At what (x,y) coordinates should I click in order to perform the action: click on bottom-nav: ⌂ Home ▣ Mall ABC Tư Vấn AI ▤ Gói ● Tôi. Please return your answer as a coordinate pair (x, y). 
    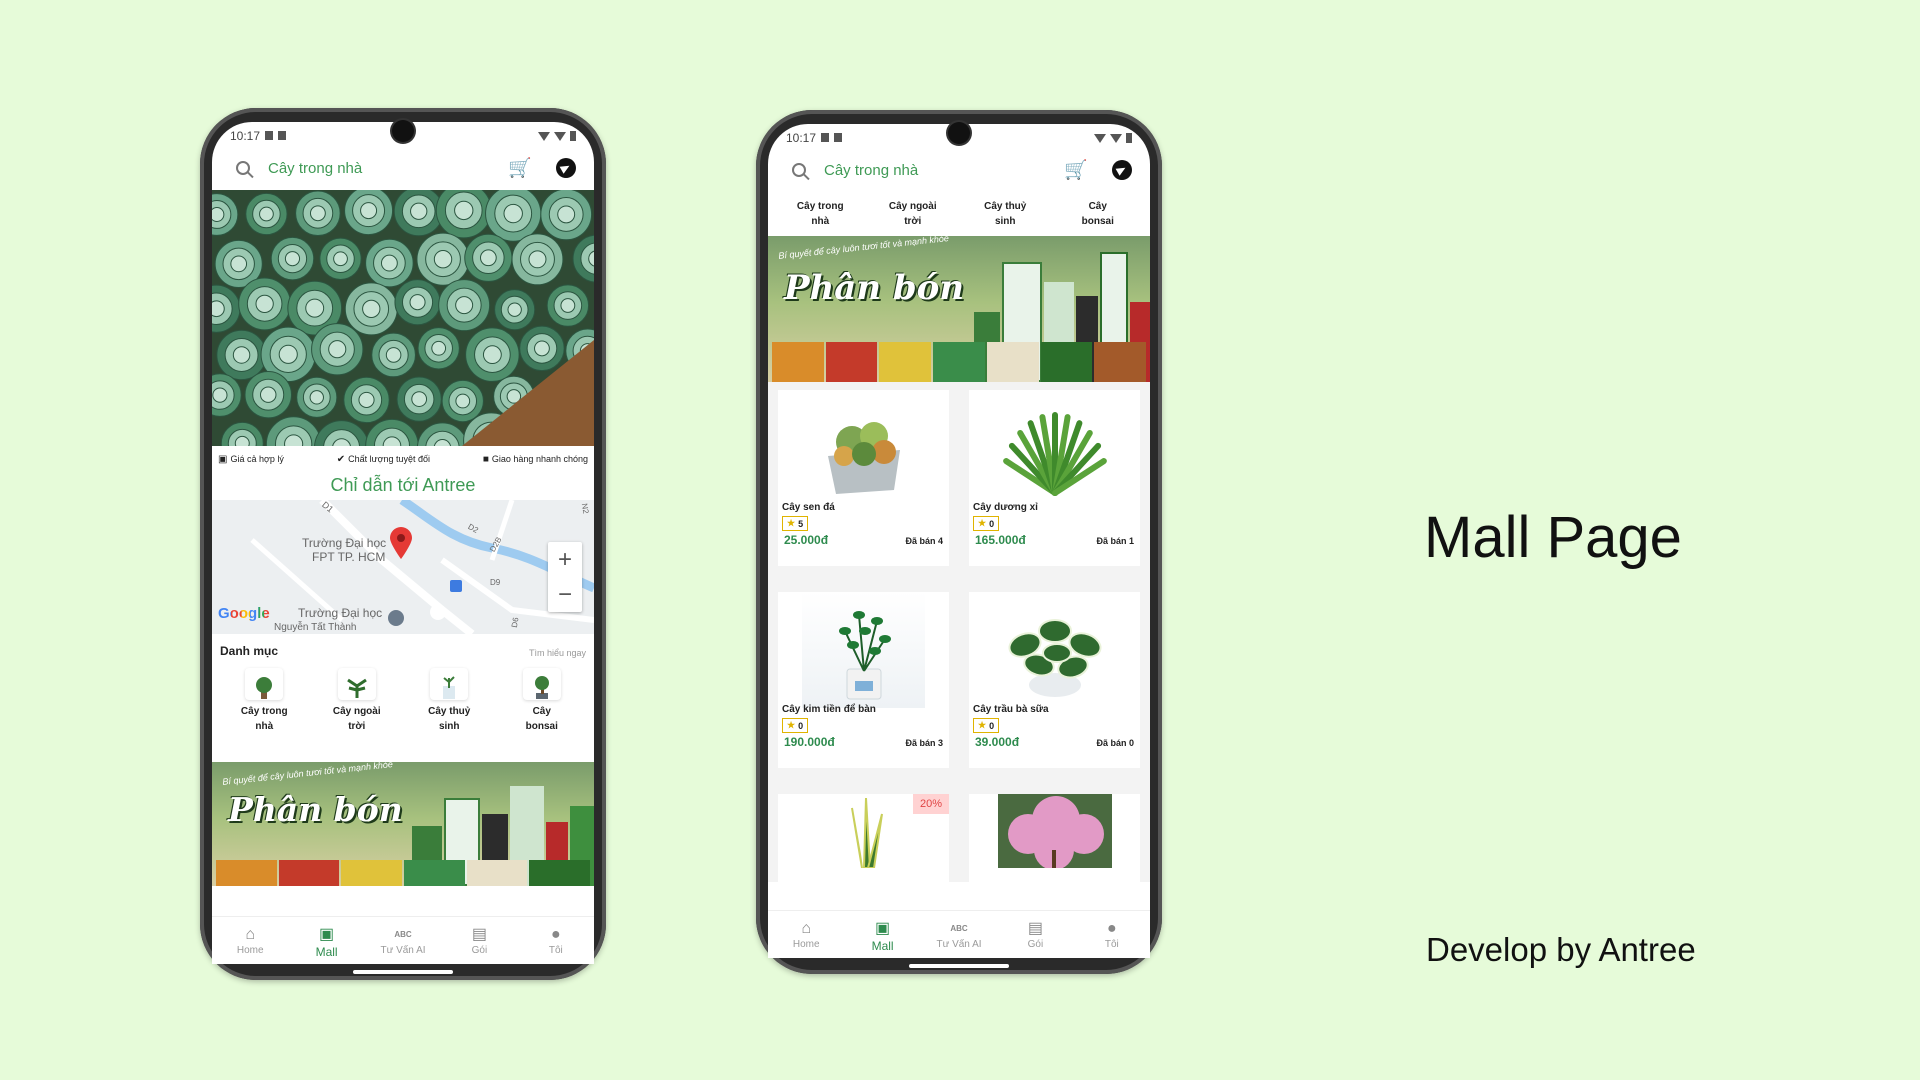
    Looking at the image, I should click on (959, 934).